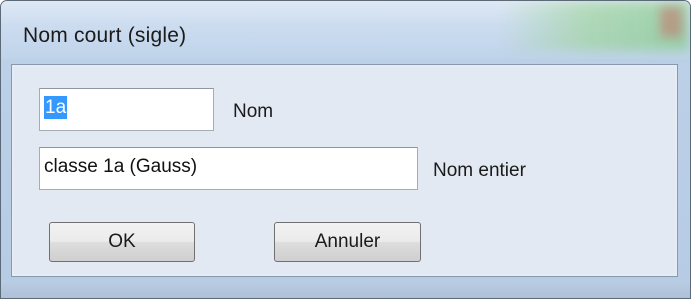 Image resolution: width=691 pixels, height=299 pixels. What do you see at coordinates (479, 170) in the screenshot?
I see `full-name-label: Nom entier` at bounding box center [479, 170].